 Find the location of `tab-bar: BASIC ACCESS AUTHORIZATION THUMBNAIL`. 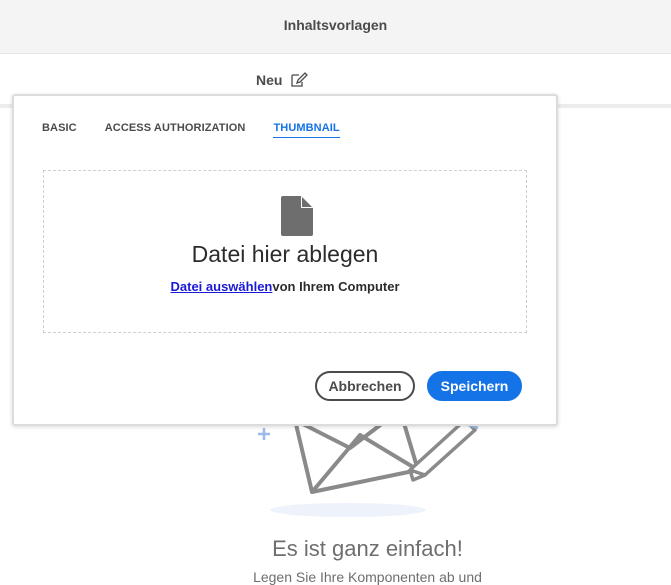

tab-bar: BASIC ACCESS AUTHORIZATION THUMBNAIL is located at coordinates (205, 130).